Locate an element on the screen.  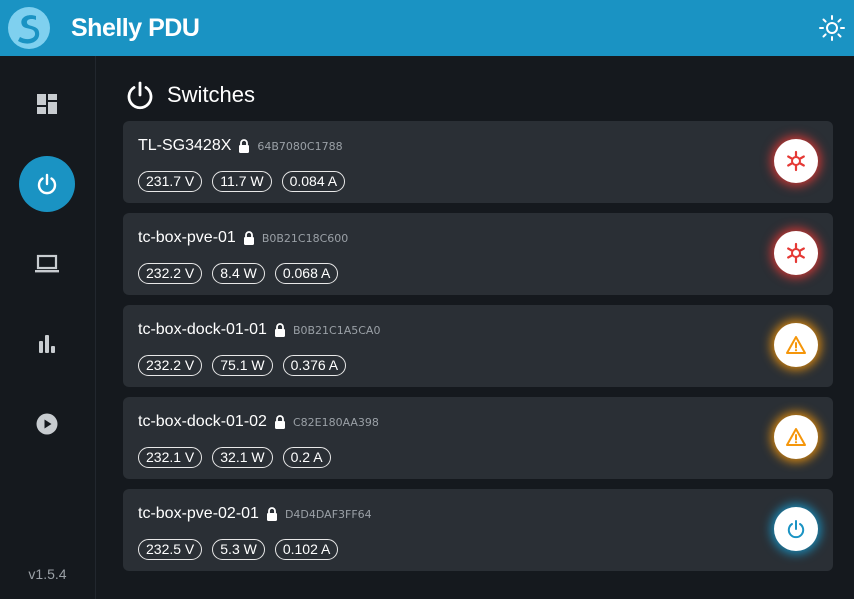
power-badge: 32.1 W is located at coordinates (242, 457).